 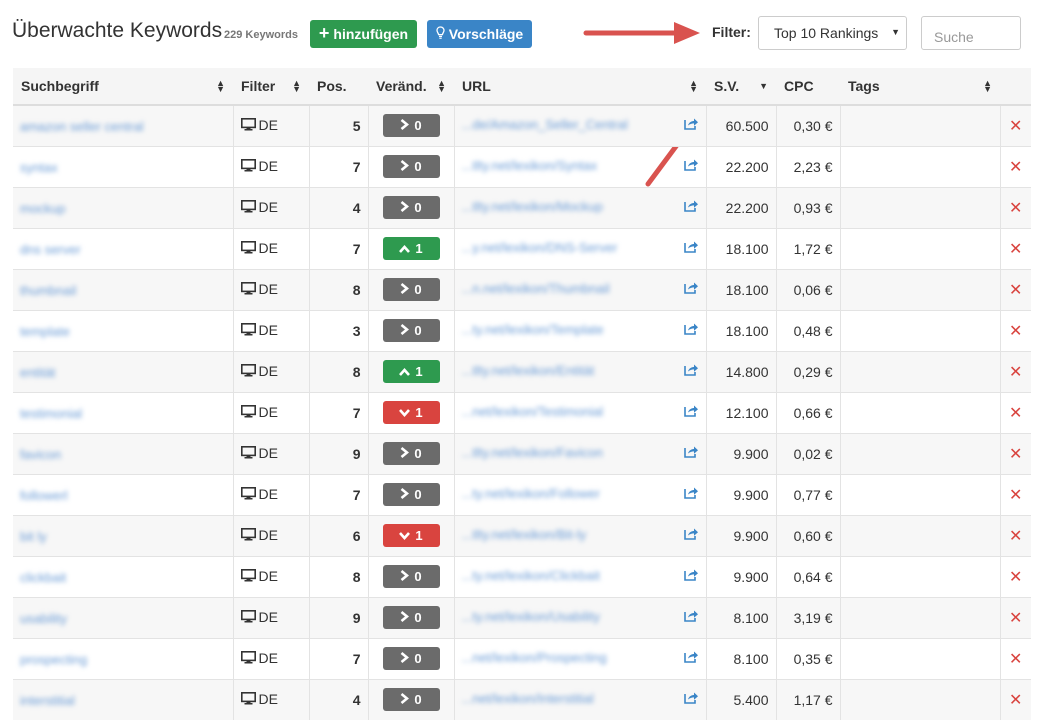 What do you see at coordinates (43, 208) in the screenshot?
I see `keyword-link: mockup` at bounding box center [43, 208].